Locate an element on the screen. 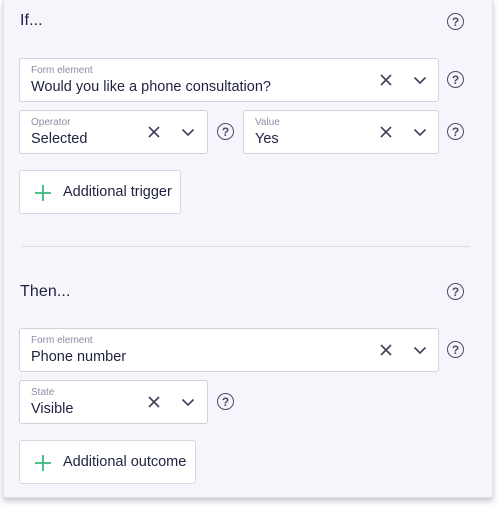 This screenshot has height=507, width=498. operator-select: Operator Selected is located at coordinates (113, 132).